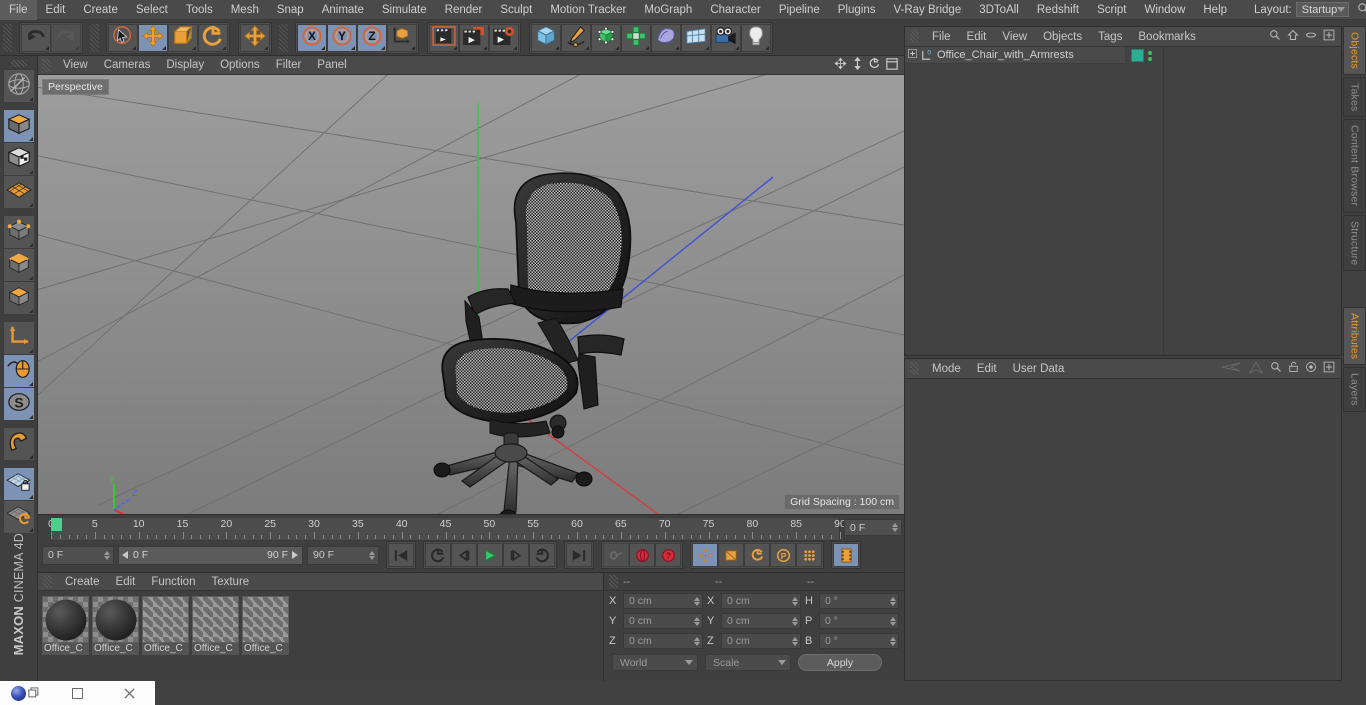 The width and height of the screenshot is (1366, 705). I want to click on planar-workplane-button, so click(18, 516).